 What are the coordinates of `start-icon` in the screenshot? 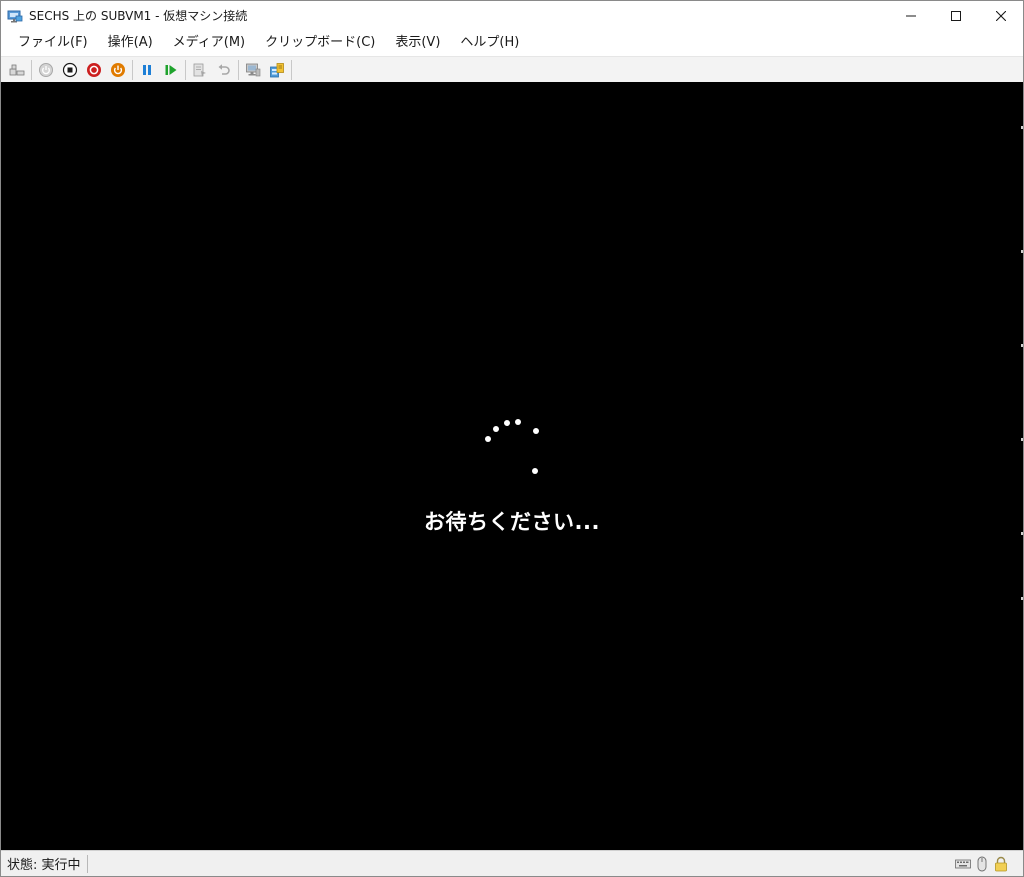 It's located at (46, 69).